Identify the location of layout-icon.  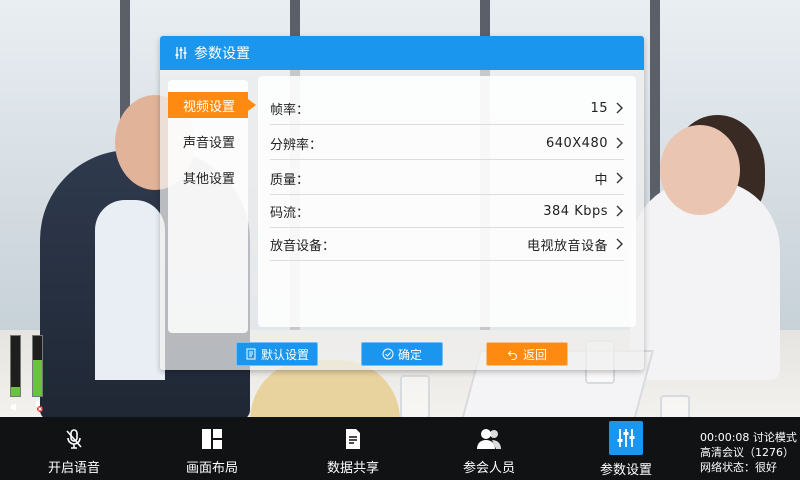
(212, 439).